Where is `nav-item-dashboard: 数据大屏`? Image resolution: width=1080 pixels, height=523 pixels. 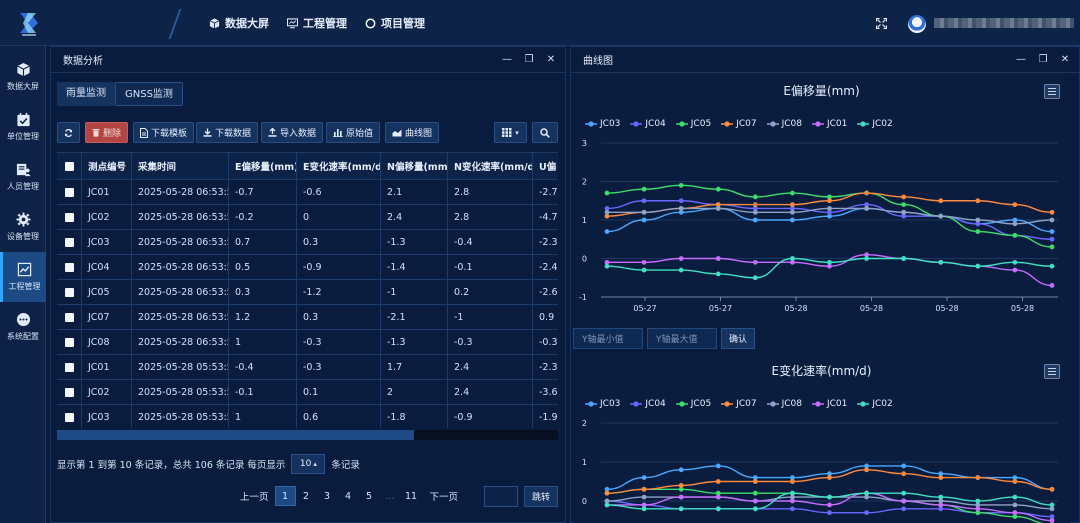
nav-item-dashboard: 数据大屏 is located at coordinates (239, 23).